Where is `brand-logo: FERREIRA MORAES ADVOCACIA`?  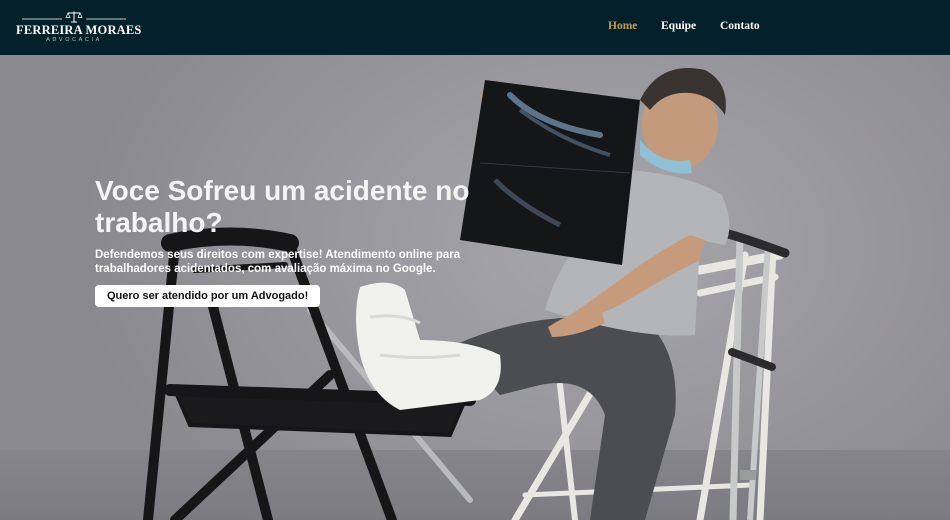
brand-logo: FERREIRA MORAES ADVOCACIA is located at coordinates (79, 27).